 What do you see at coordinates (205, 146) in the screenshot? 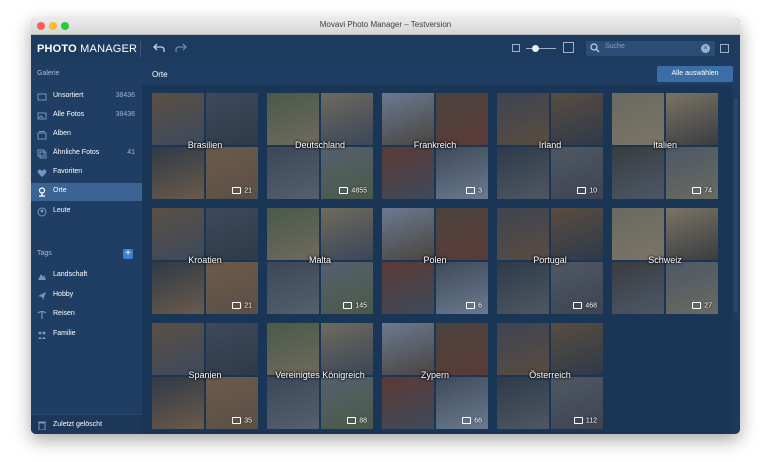
I see `place-card: Brasilien 21` at bounding box center [205, 146].